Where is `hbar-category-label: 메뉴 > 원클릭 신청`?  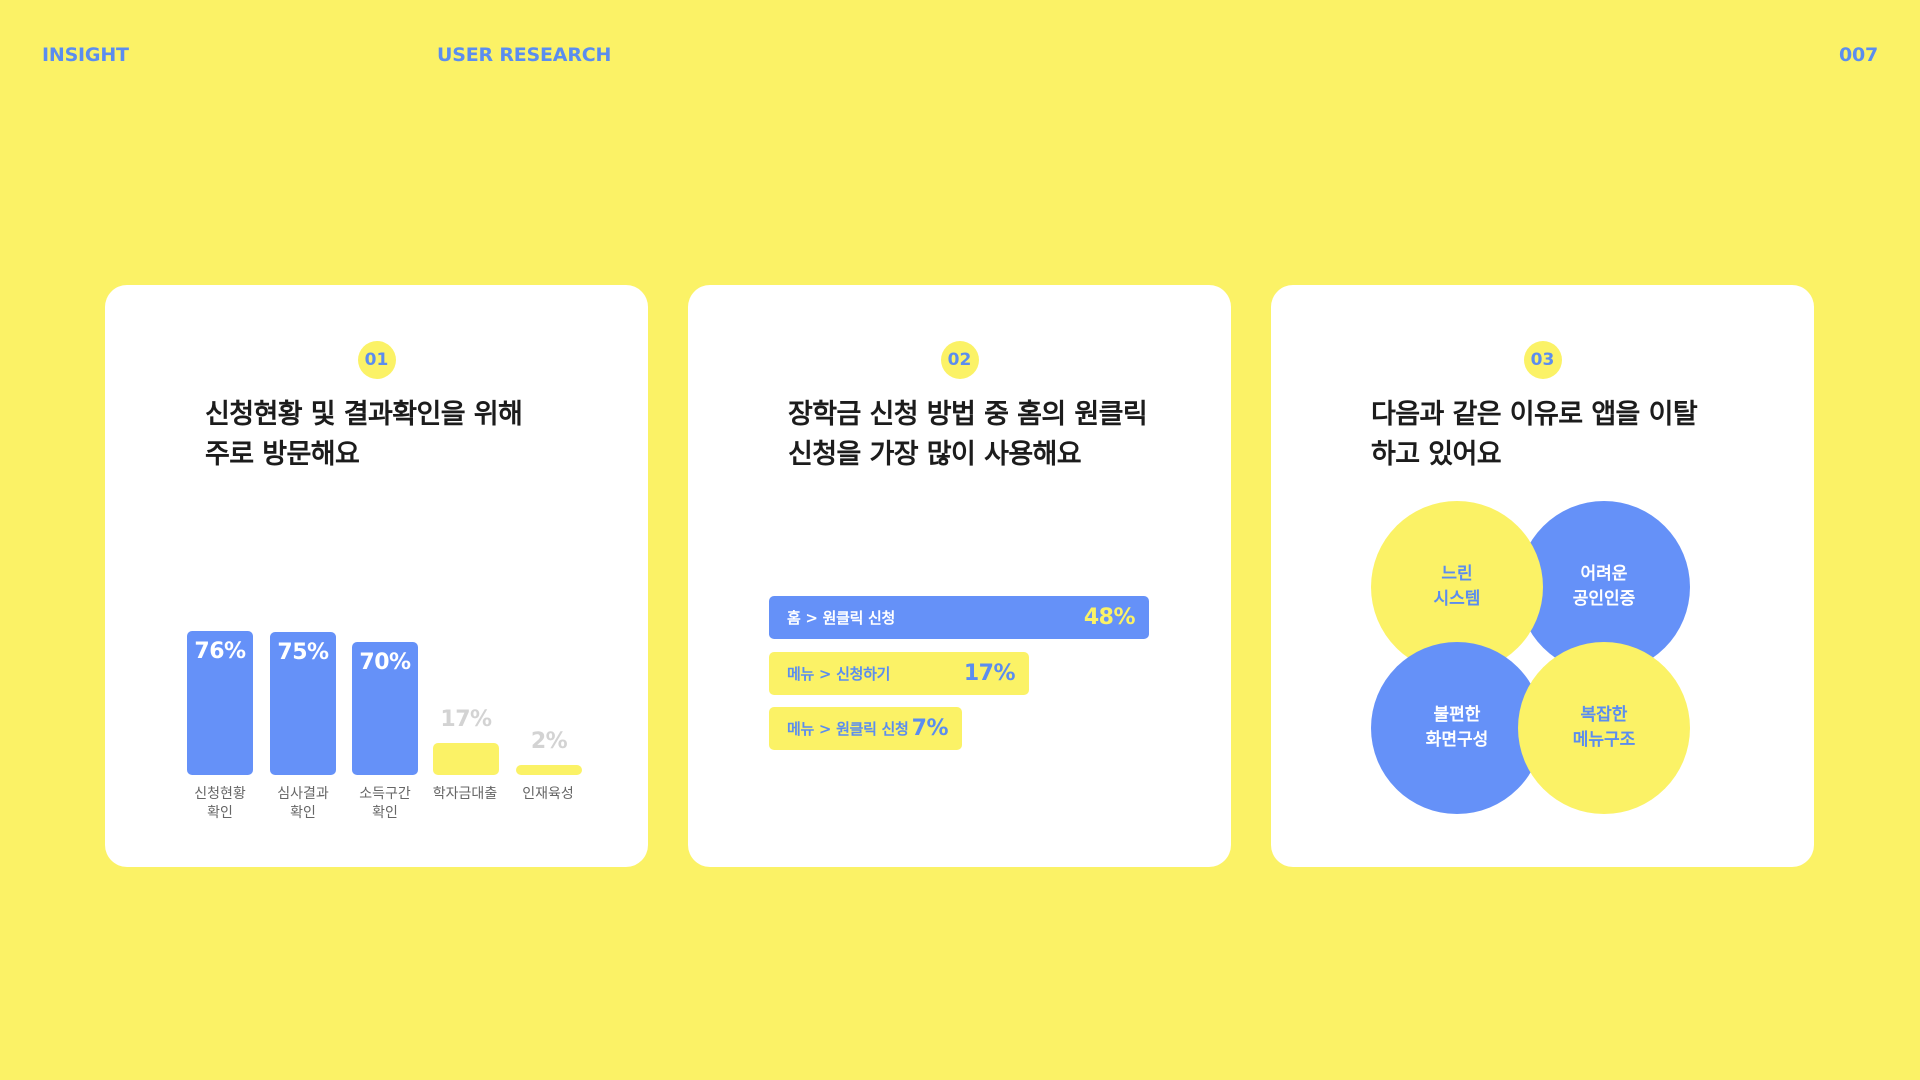 hbar-category-label: 메뉴 > 원클릭 신청 is located at coordinates (848, 729).